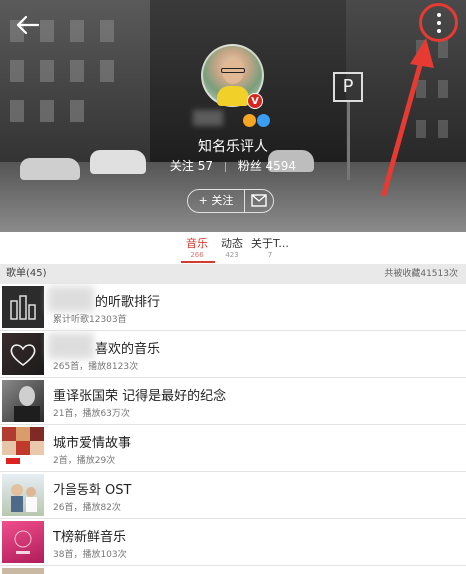 The image size is (466, 574). What do you see at coordinates (250, 166) in the screenshot?
I see `fans-label: 粉丝` at bounding box center [250, 166].